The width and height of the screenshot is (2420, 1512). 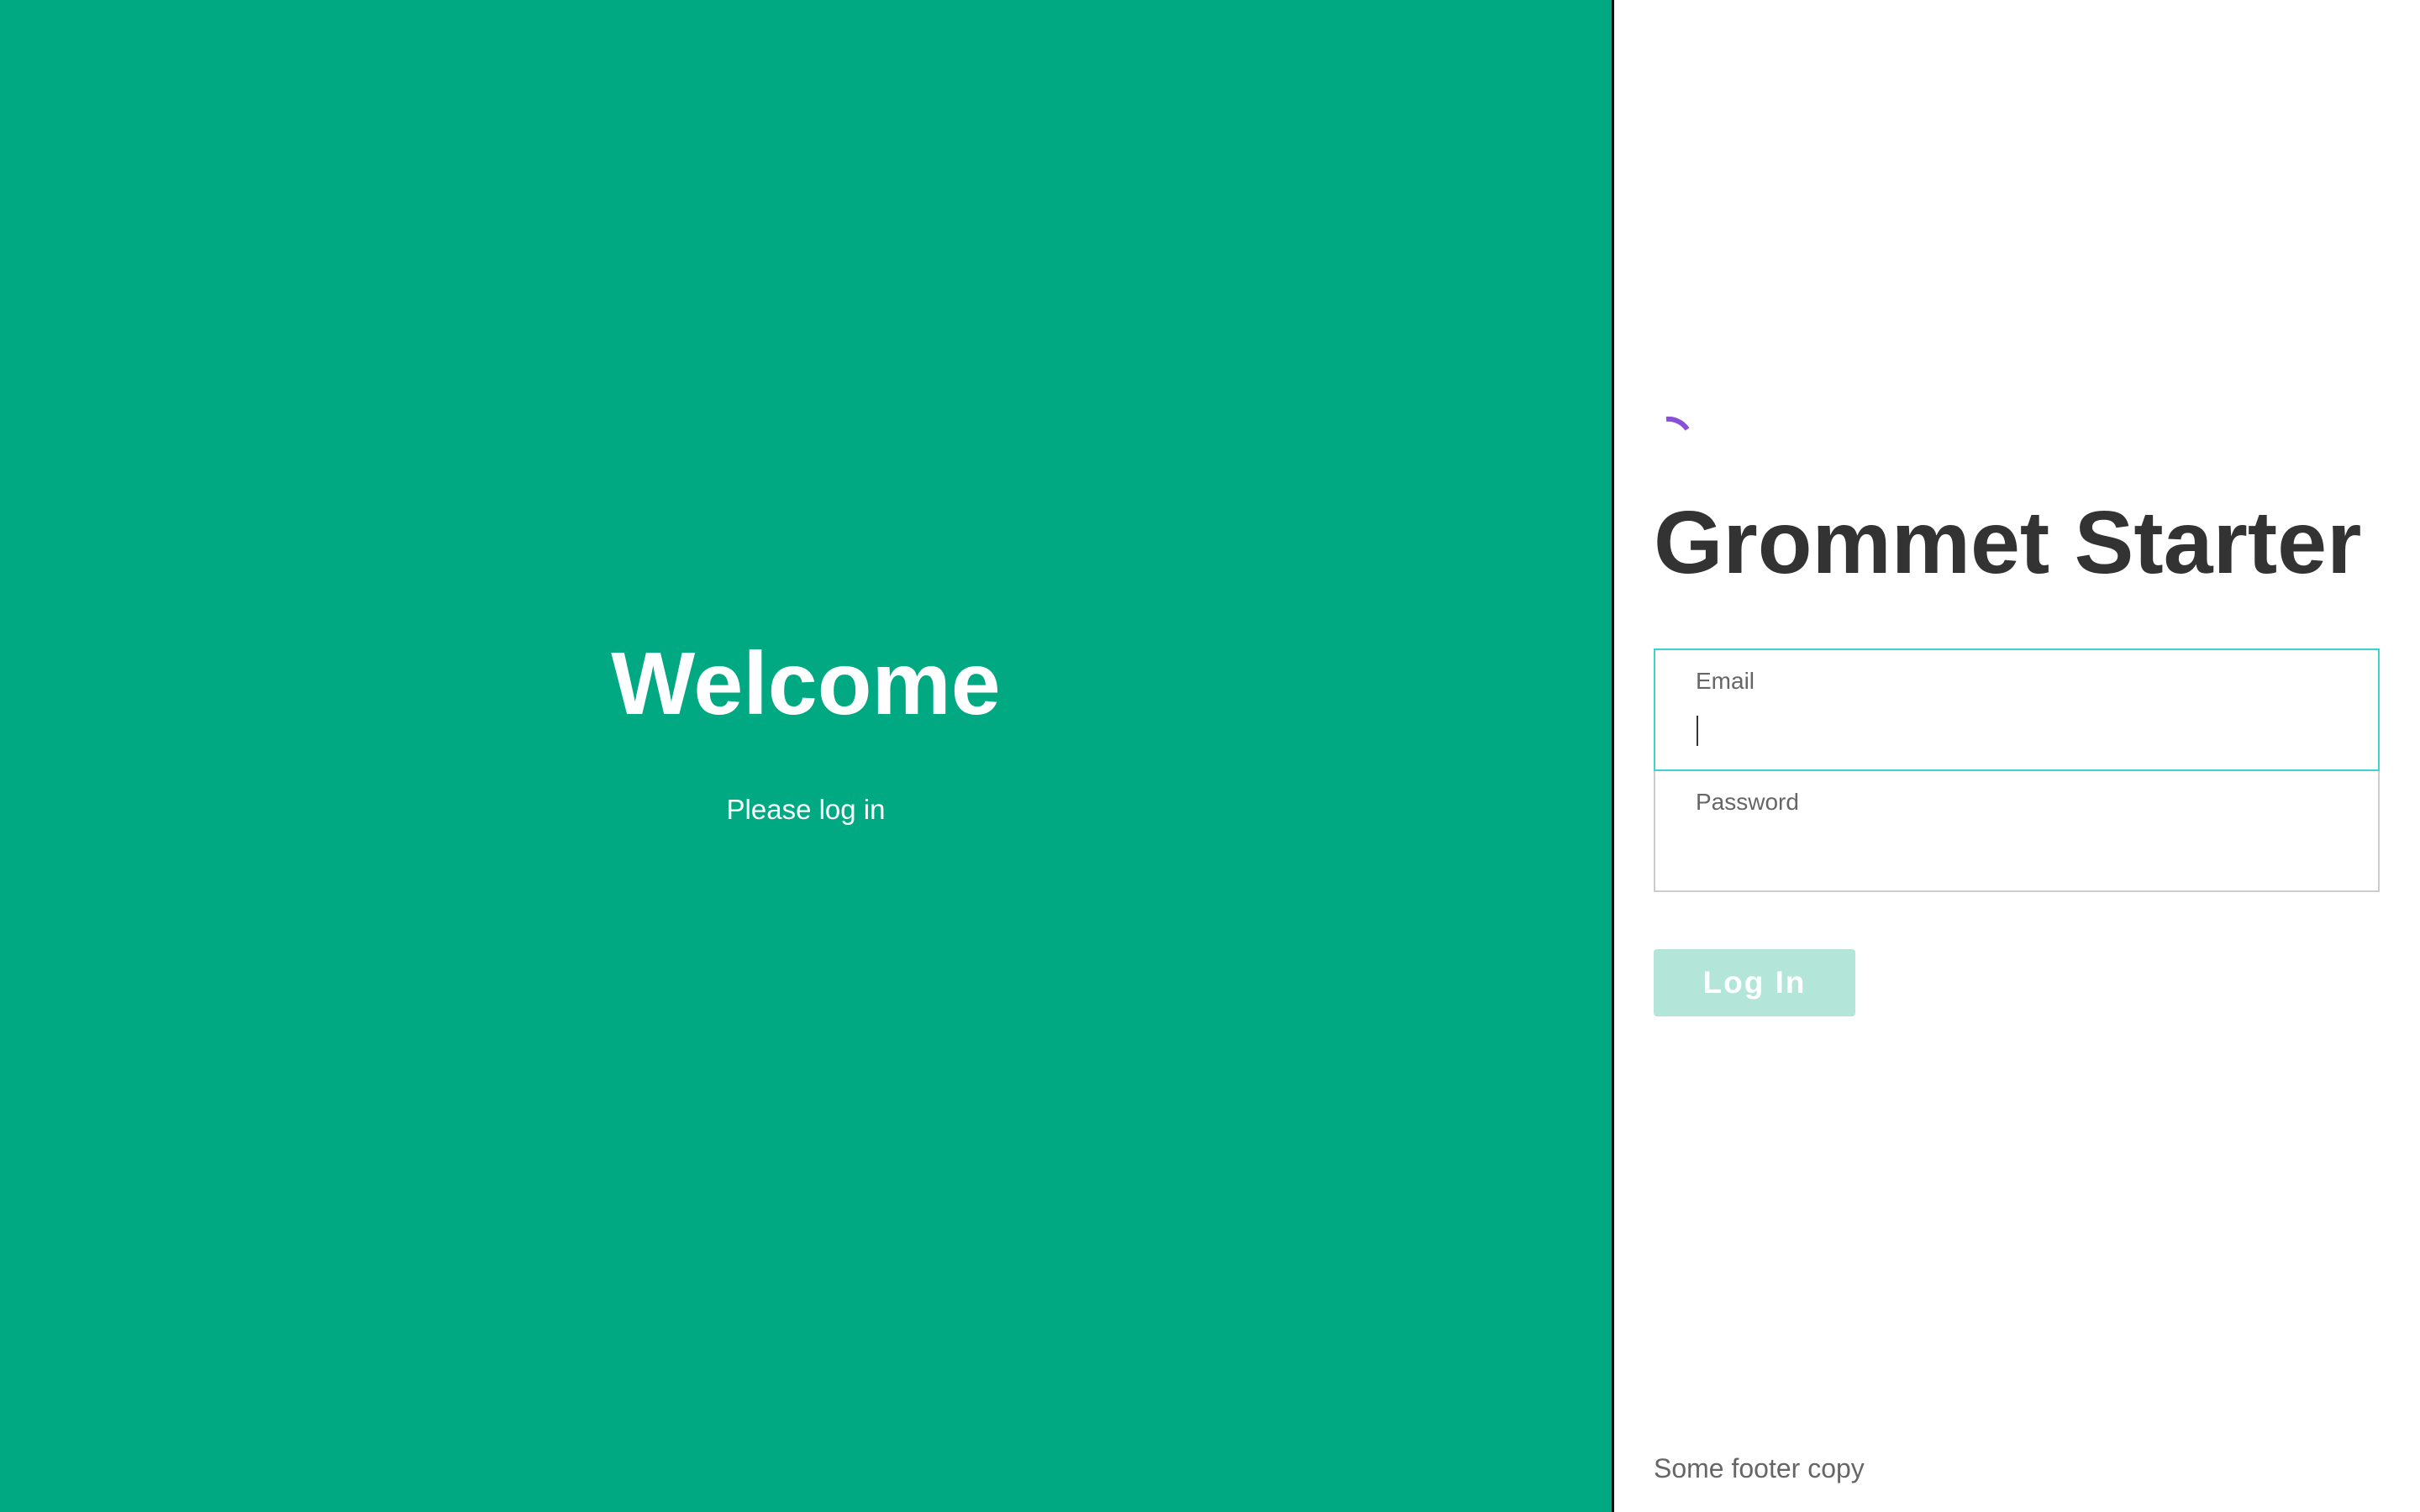 I want to click on welcome-subtitle: Please log in, so click(x=806, y=809).